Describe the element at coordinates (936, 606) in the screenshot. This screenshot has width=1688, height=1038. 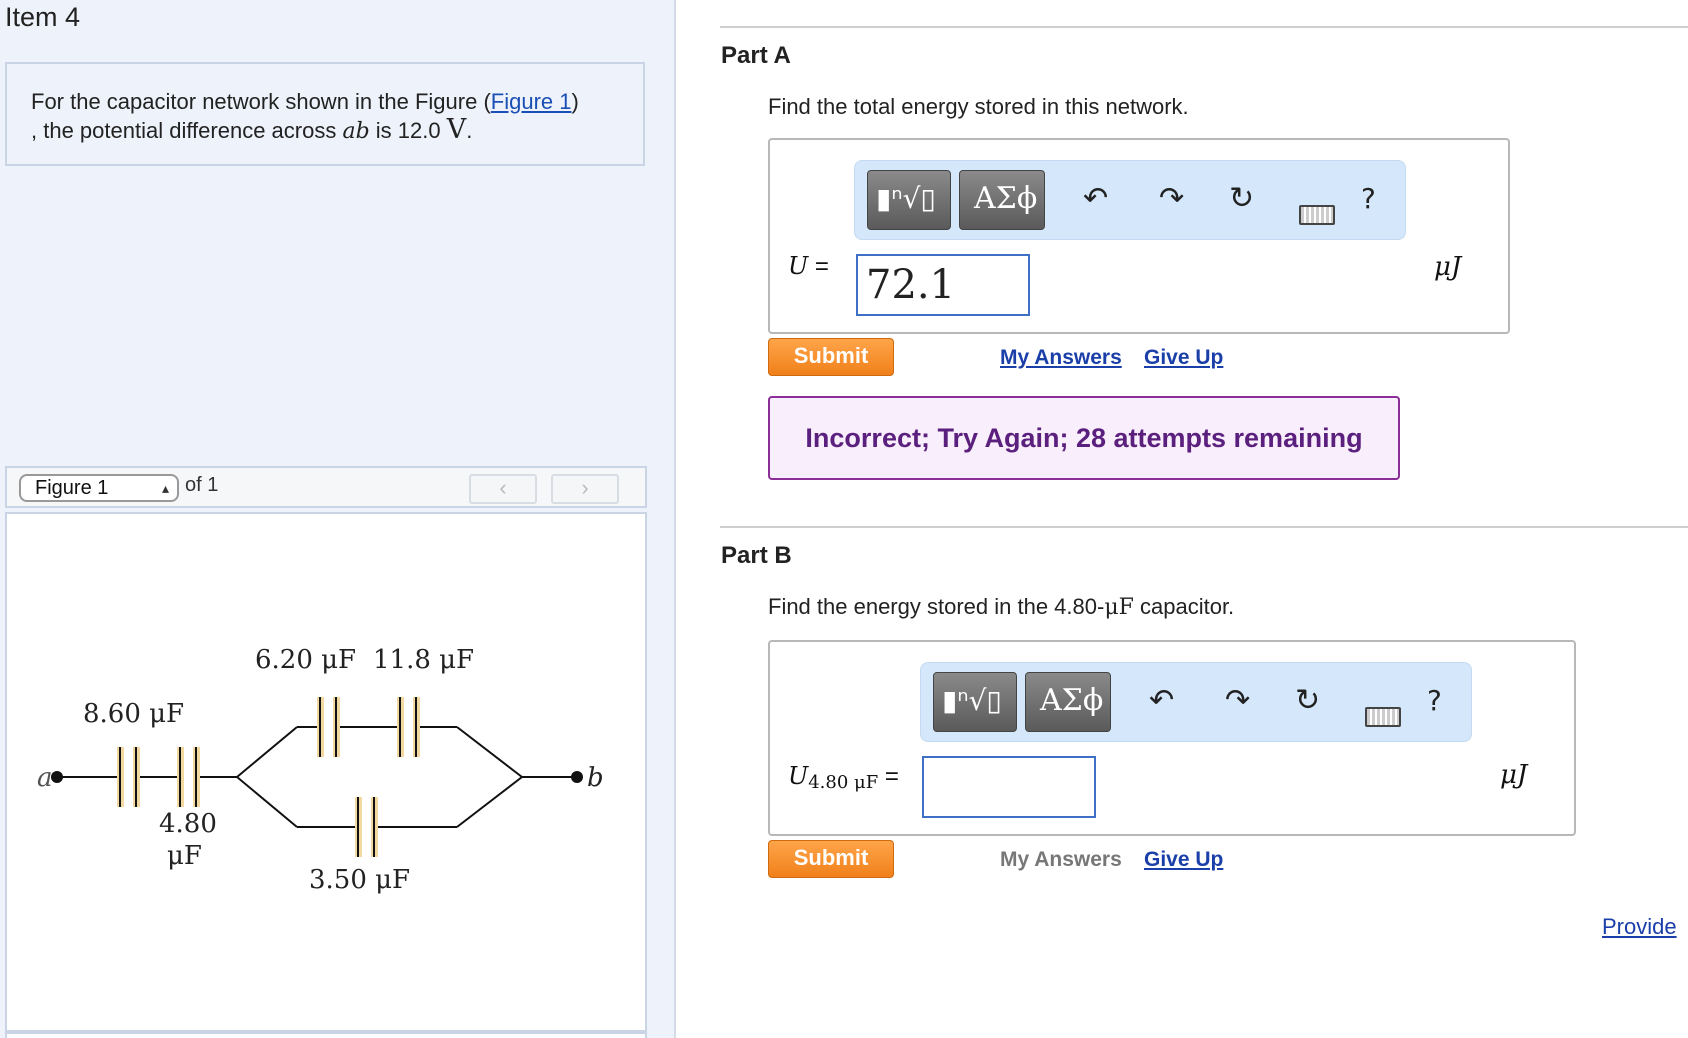
I see `part-b-prompt-prefix: Find the energy stored in the 4.80-` at that location.